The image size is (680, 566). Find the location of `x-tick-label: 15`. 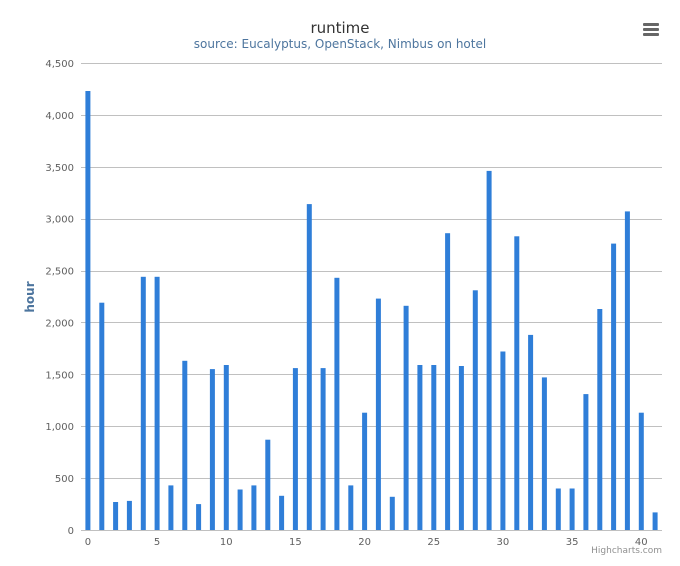

x-tick-label: 15 is located at coordinates (295, 542).